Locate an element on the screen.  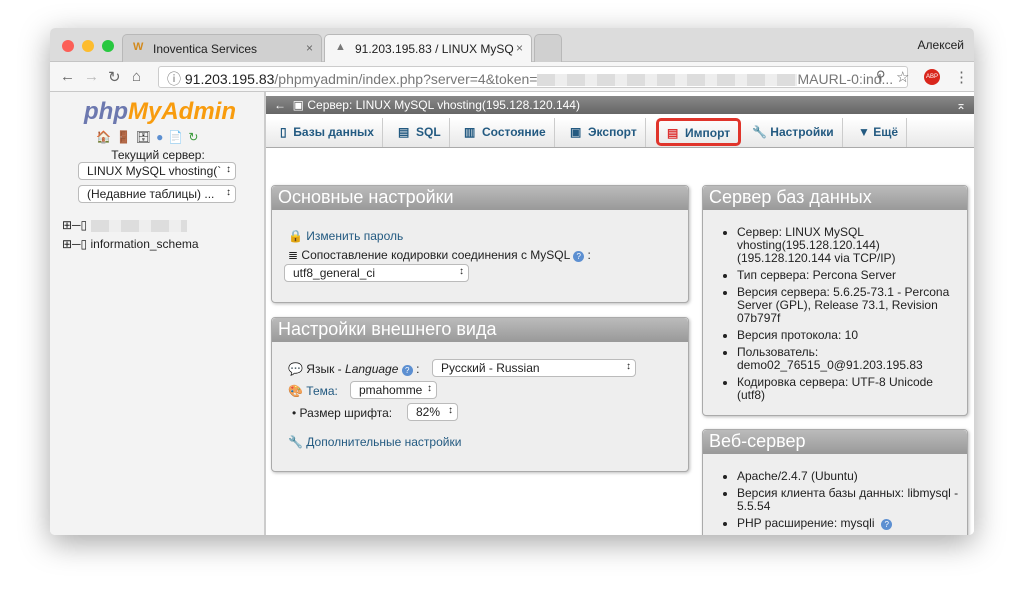
browser-tab-phpmyadmin: ▲ 91.203.195.83 / LINUX MySQ × is located at coordinates (428, 48).